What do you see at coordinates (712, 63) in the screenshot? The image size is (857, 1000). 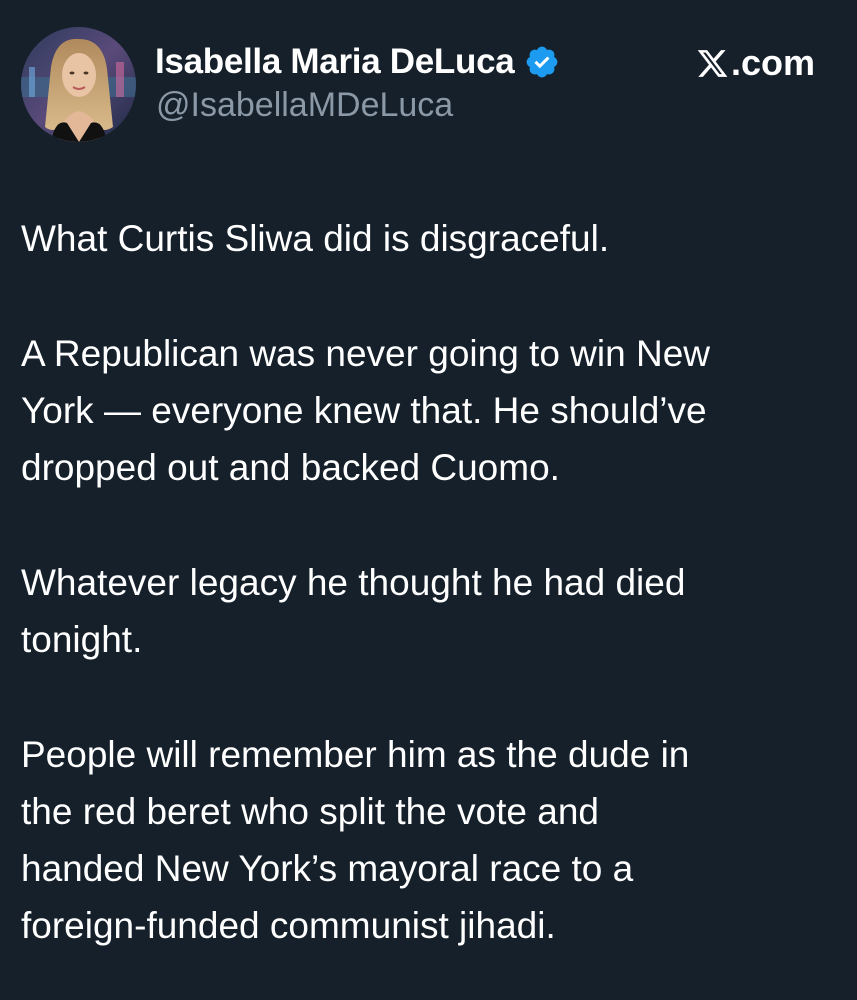 I see `x-logo-icon` at bounding box center [712, 63].